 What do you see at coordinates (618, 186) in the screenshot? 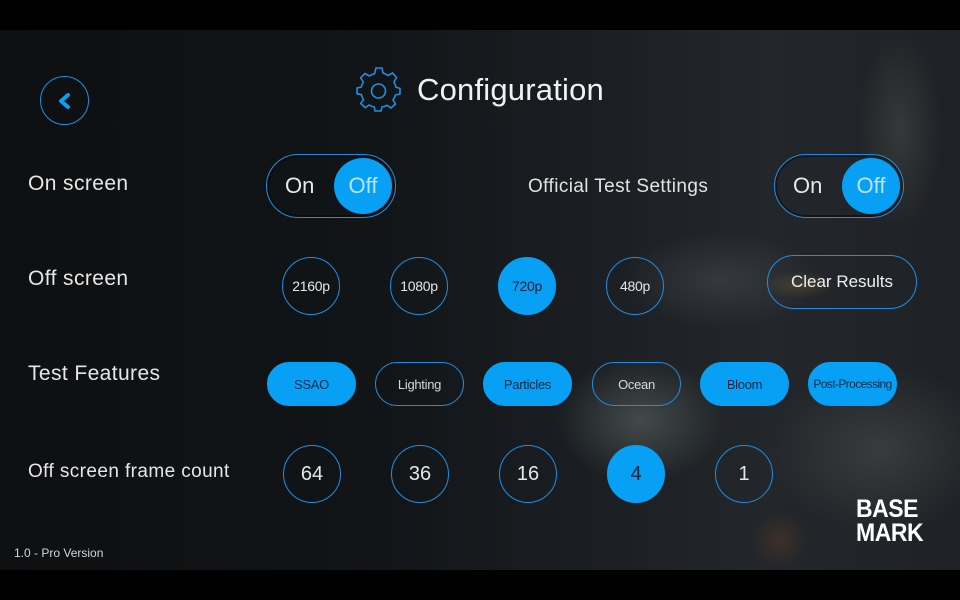
I see `official-test-settings-label: Official Test Settings` at bounding box center [618, 186].